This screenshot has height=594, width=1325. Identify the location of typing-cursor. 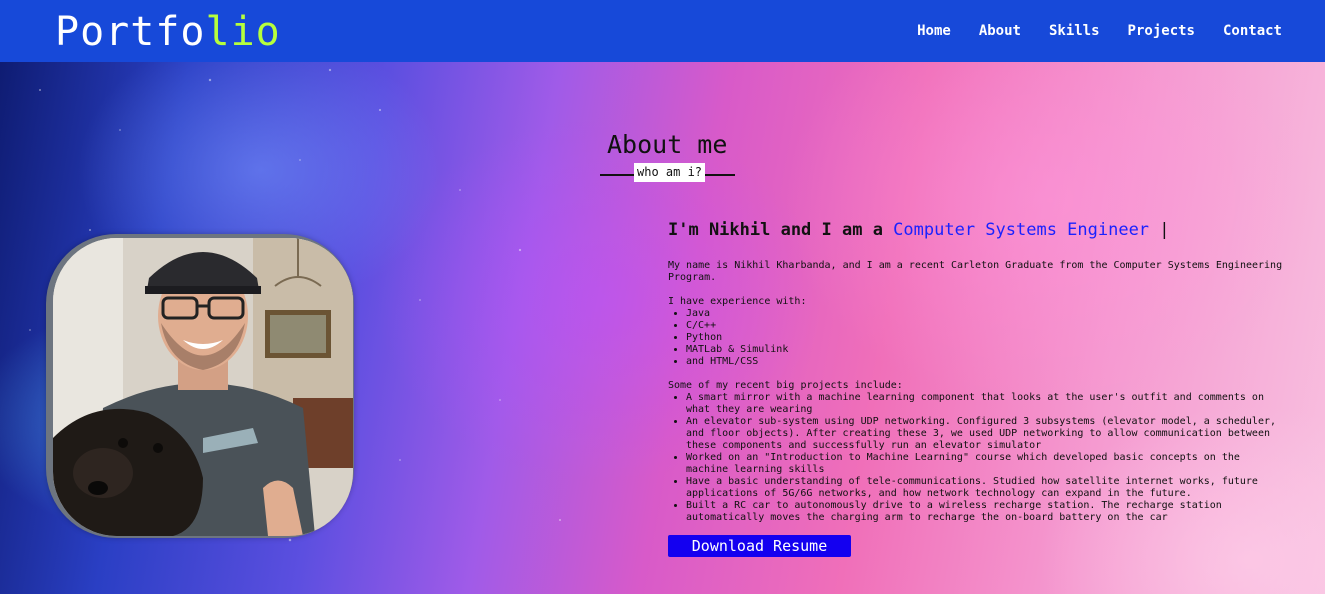
(1154, 230).